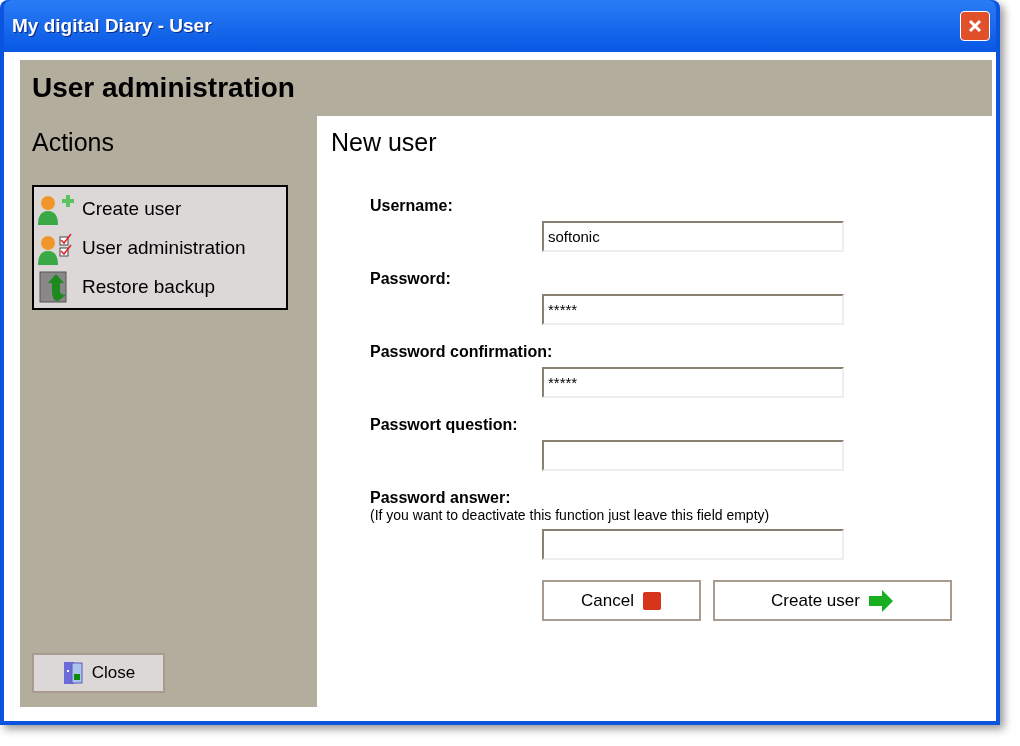 The height and width of the screenshot is (746, 1020). Describe the element at coordinates (570, 515) in the screenshot. I see `field-hint: (If you want to deactivate this function just leave this field empty)` at that location.